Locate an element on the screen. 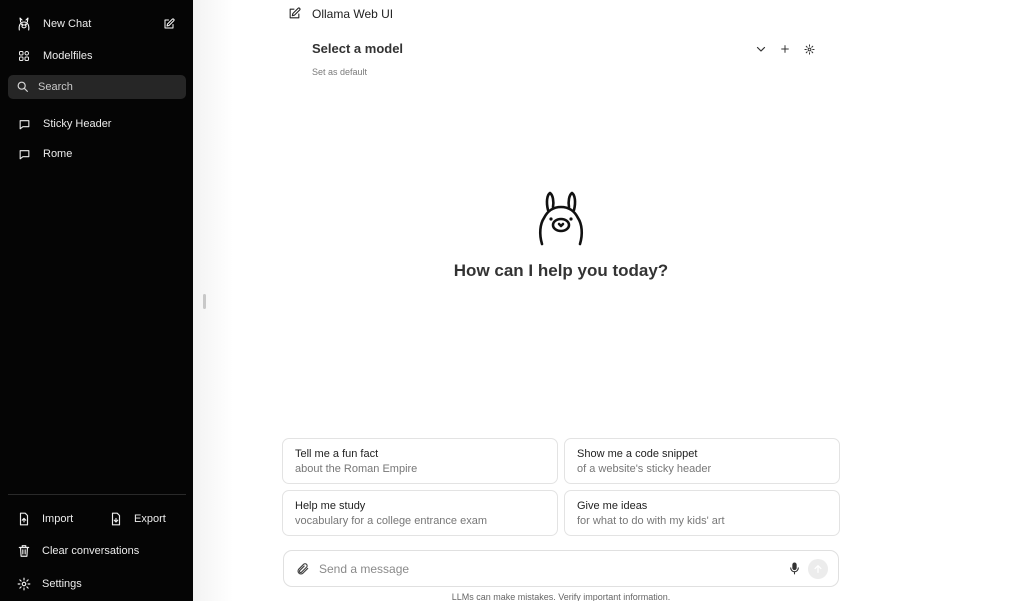 Image resolution: width=1024 pixels, height=601 pixels. greeting-heading: How can I help you today? is located at coordinates (561, 270).